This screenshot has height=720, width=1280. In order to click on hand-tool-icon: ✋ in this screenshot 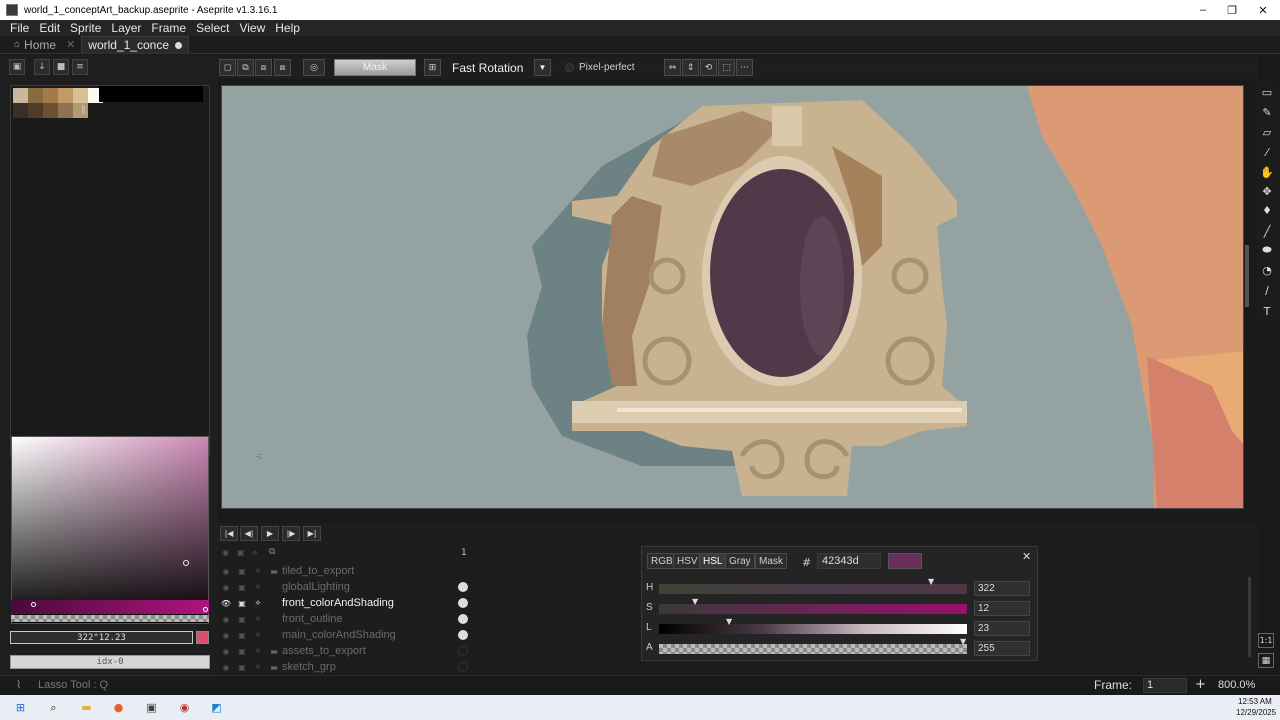, I will do `click(1267, 172)`.